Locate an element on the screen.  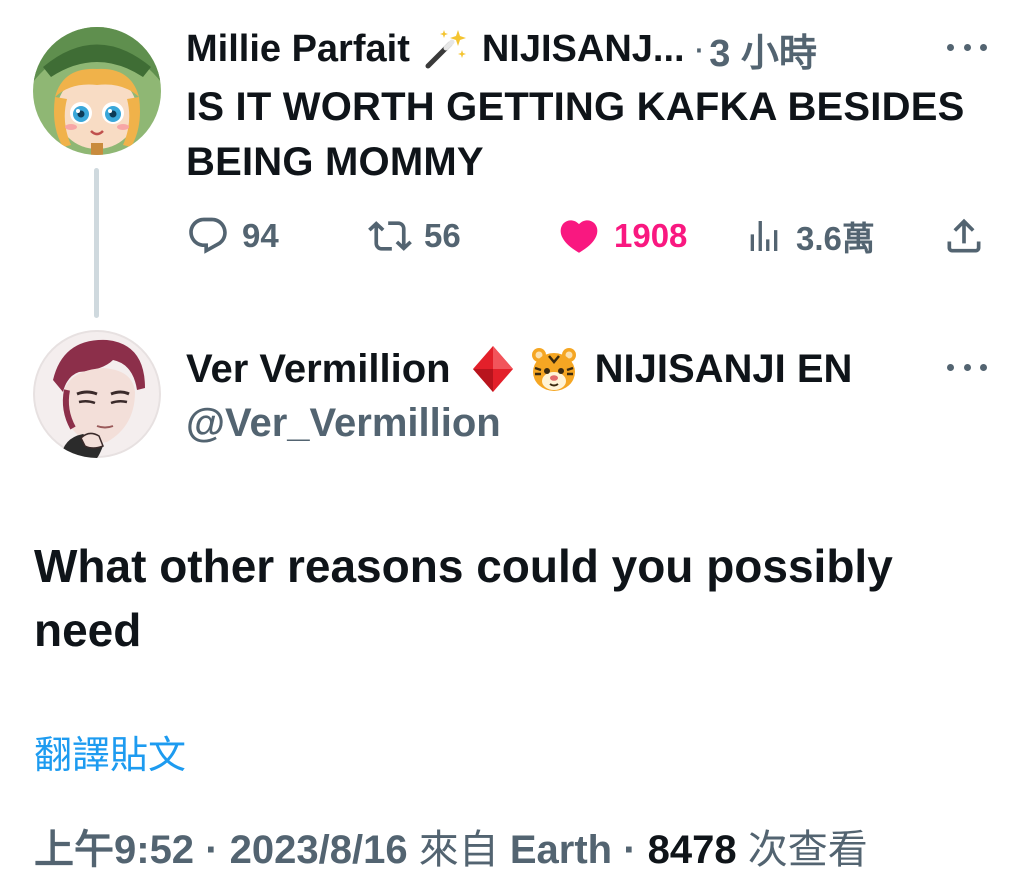
share-button is located at coordinates (964, 236).